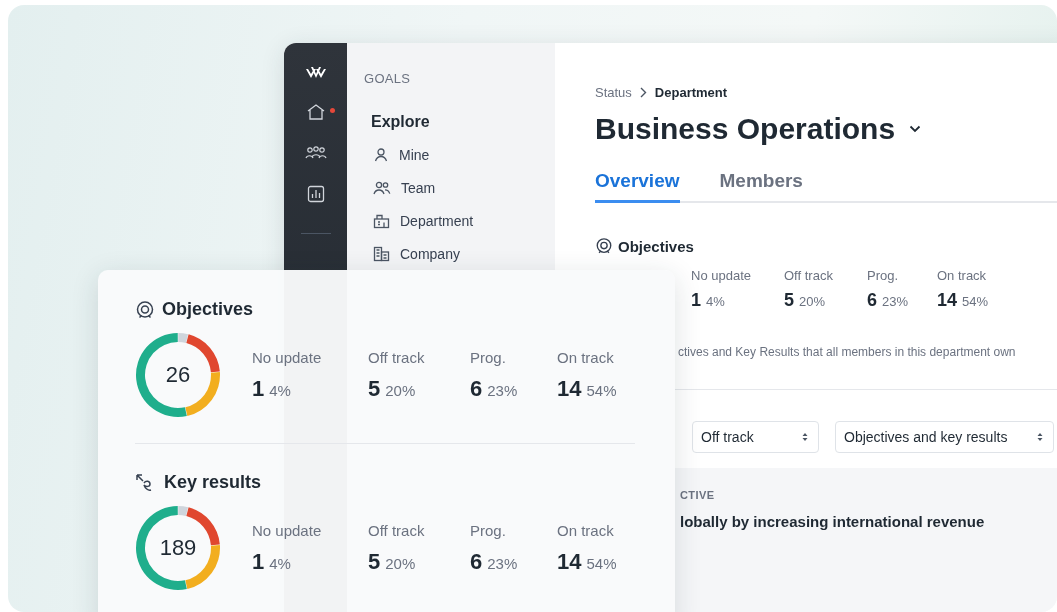 This screenshot has width=1057, height=612. I want to click on filter-select: Off track, so click(755, 437).